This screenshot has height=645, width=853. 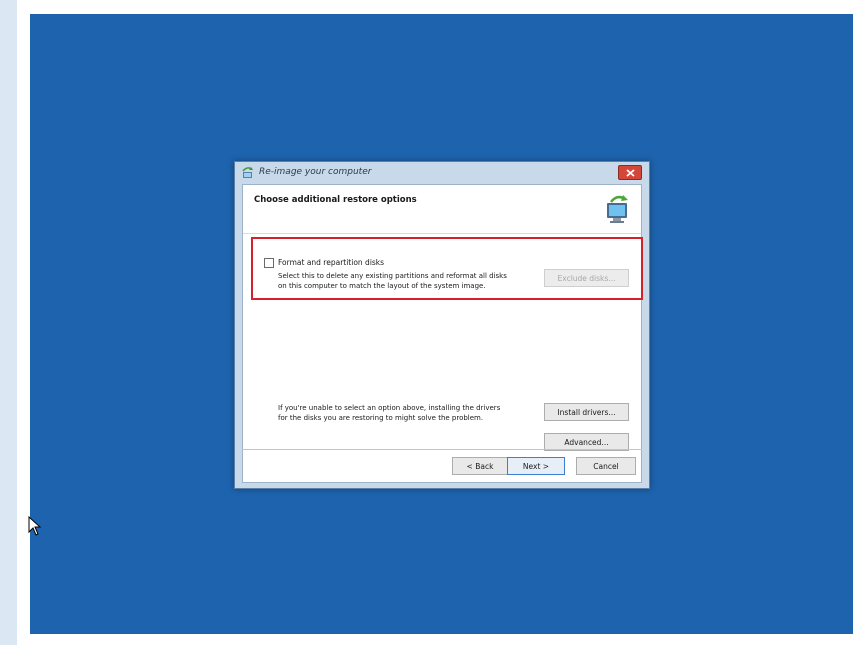 What do you see at coordinates (442, 449) in the screenshot?
I see `footer-divider` at bounding box center [442, 449].